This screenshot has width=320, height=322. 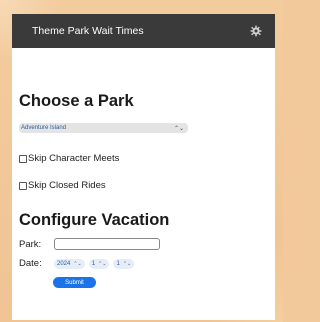 What do you see at coordinates (88, 31) in the screenshot?
I see `app-title: Theme Park Wait Times` at bounding box center [88, 31].